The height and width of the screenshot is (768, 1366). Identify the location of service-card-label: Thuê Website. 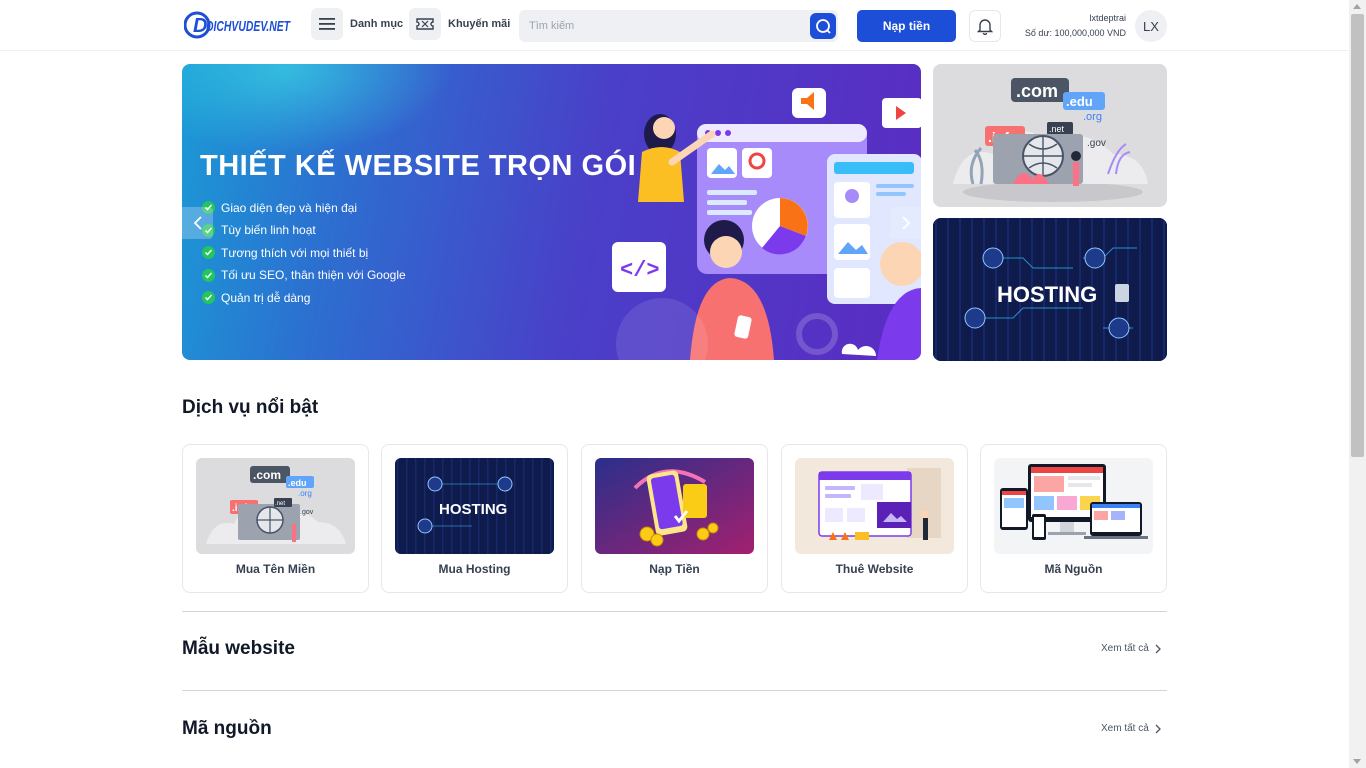
(874, 569).